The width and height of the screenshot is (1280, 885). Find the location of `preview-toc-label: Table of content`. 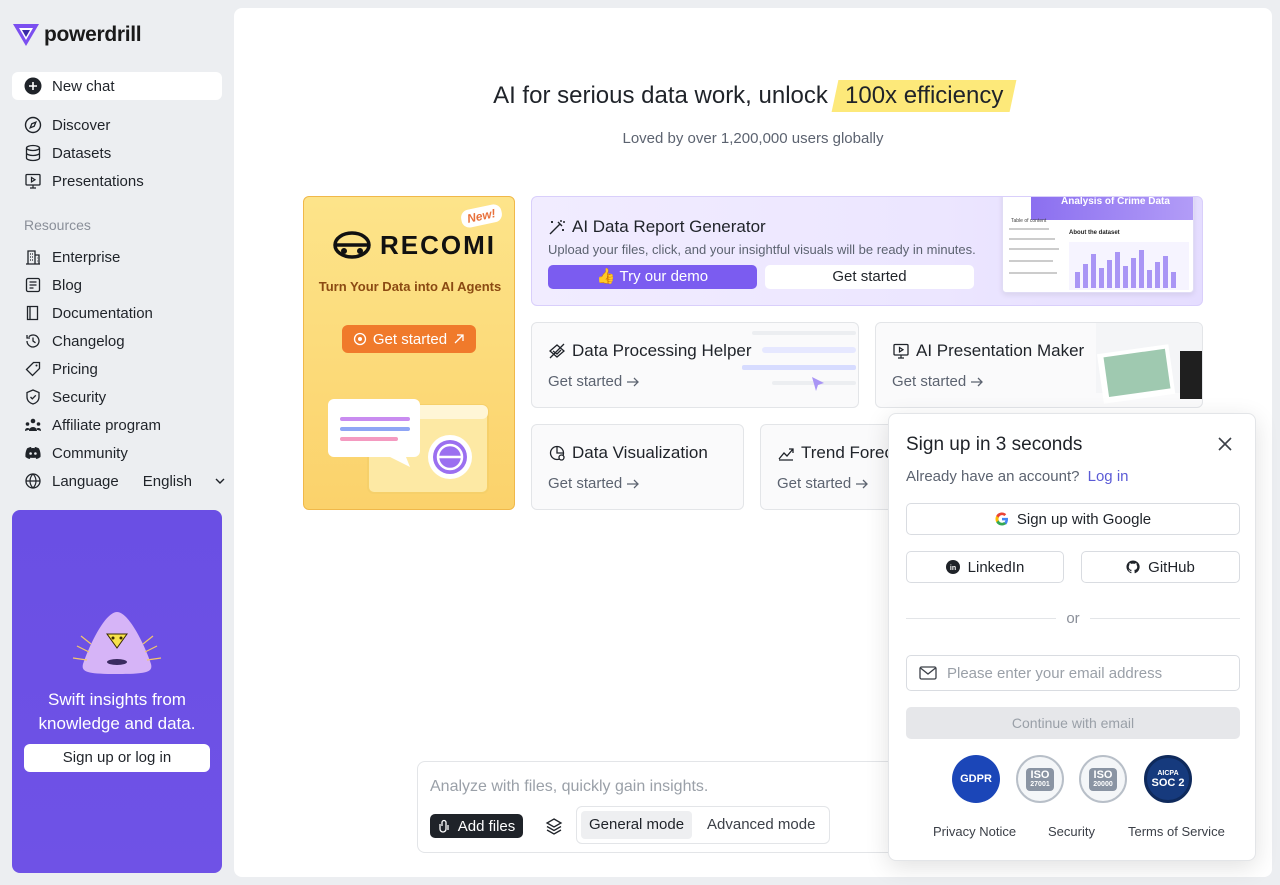

preview-toc-label: Table of content is located at coordinates (1029, 221).